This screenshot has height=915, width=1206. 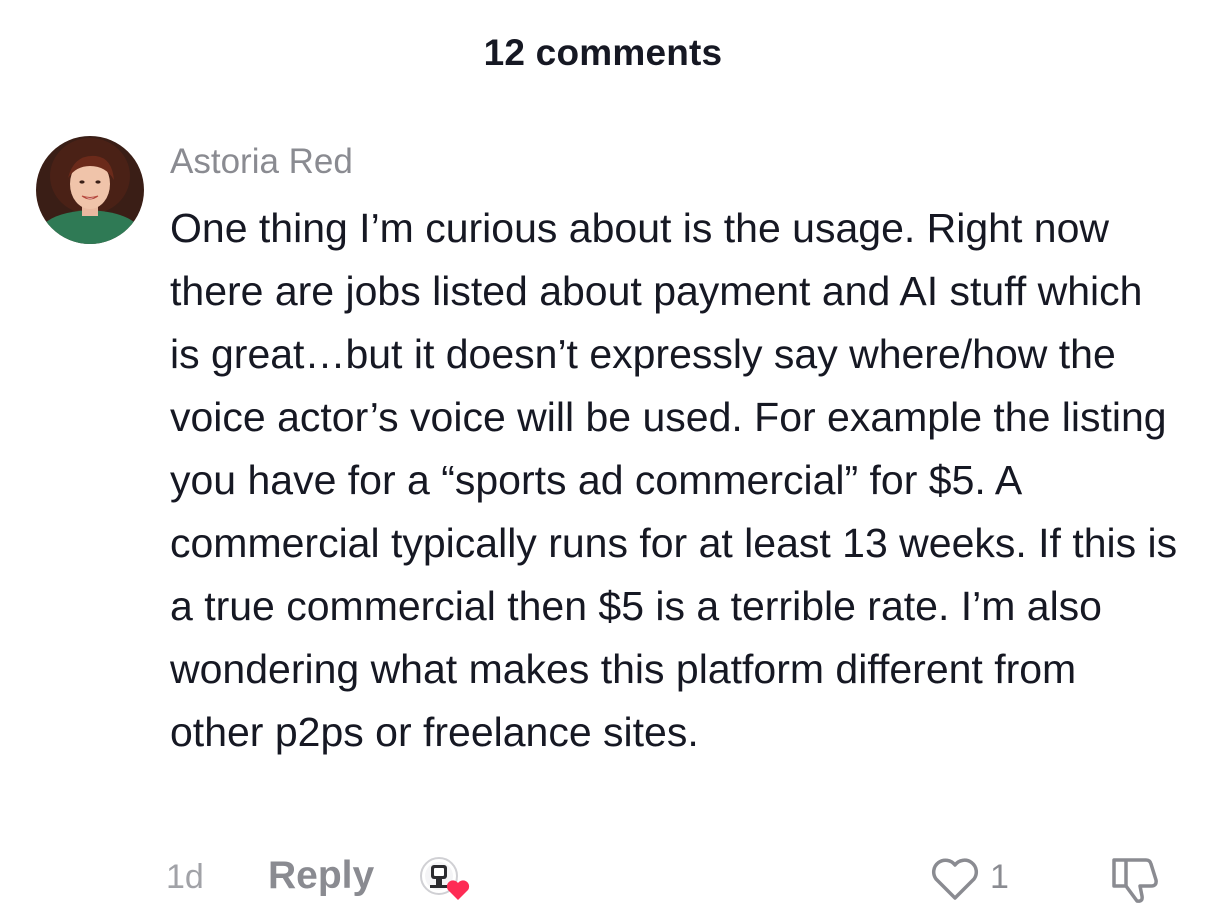 What do you see at coordinates (446, 879) in the screenshot?
I see `creator-avatar-heart-icon` at bounding box center [446, 879].